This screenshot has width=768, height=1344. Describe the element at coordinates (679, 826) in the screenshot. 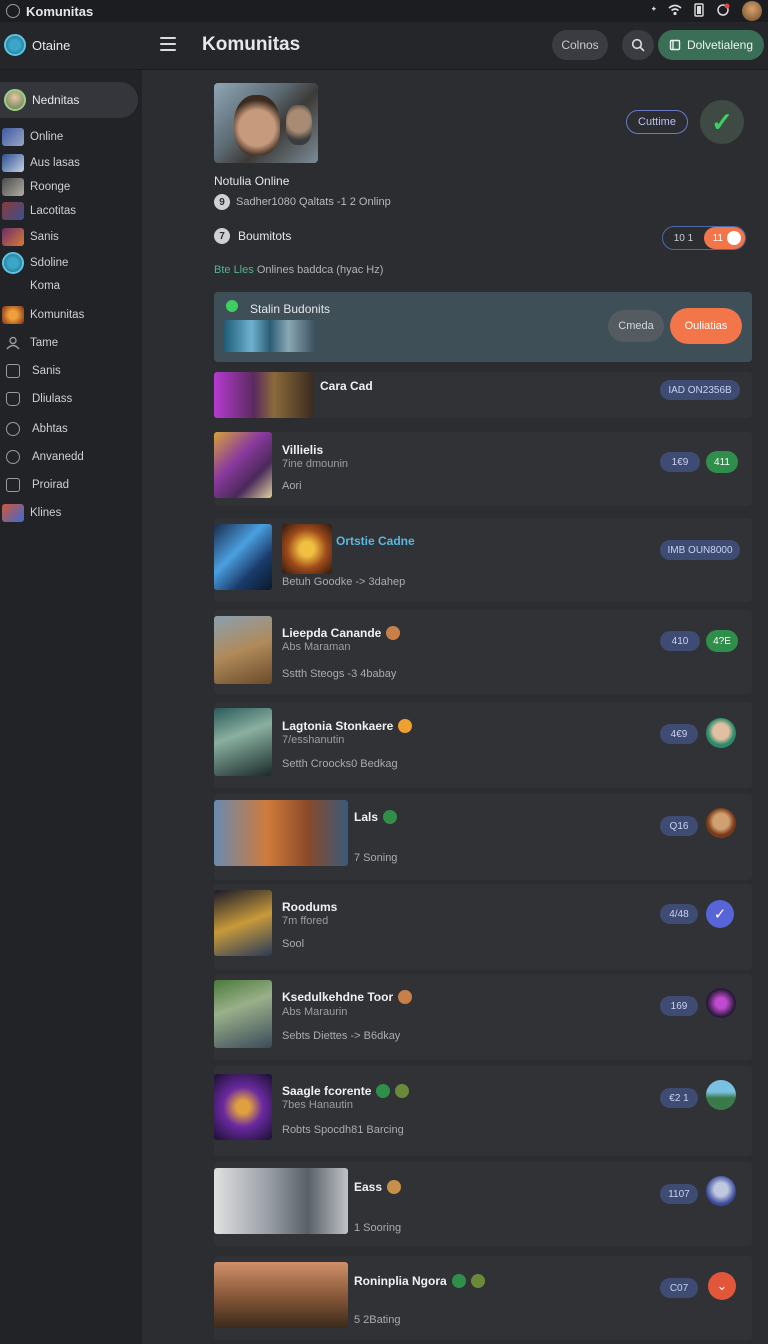

I see `row-badge: Q16` at that location.